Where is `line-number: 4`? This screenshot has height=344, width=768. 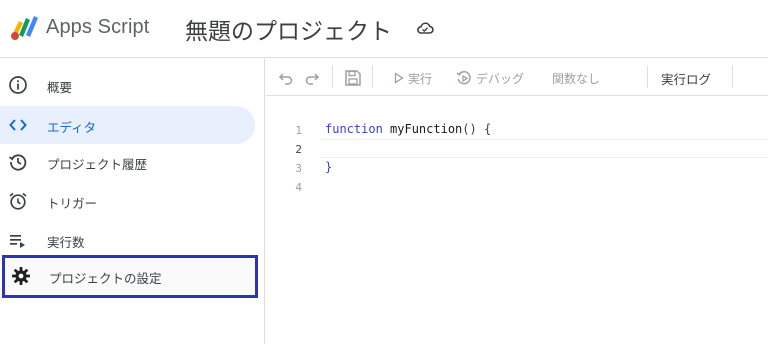
line-number: 4 is located at coordinates (298, 187).